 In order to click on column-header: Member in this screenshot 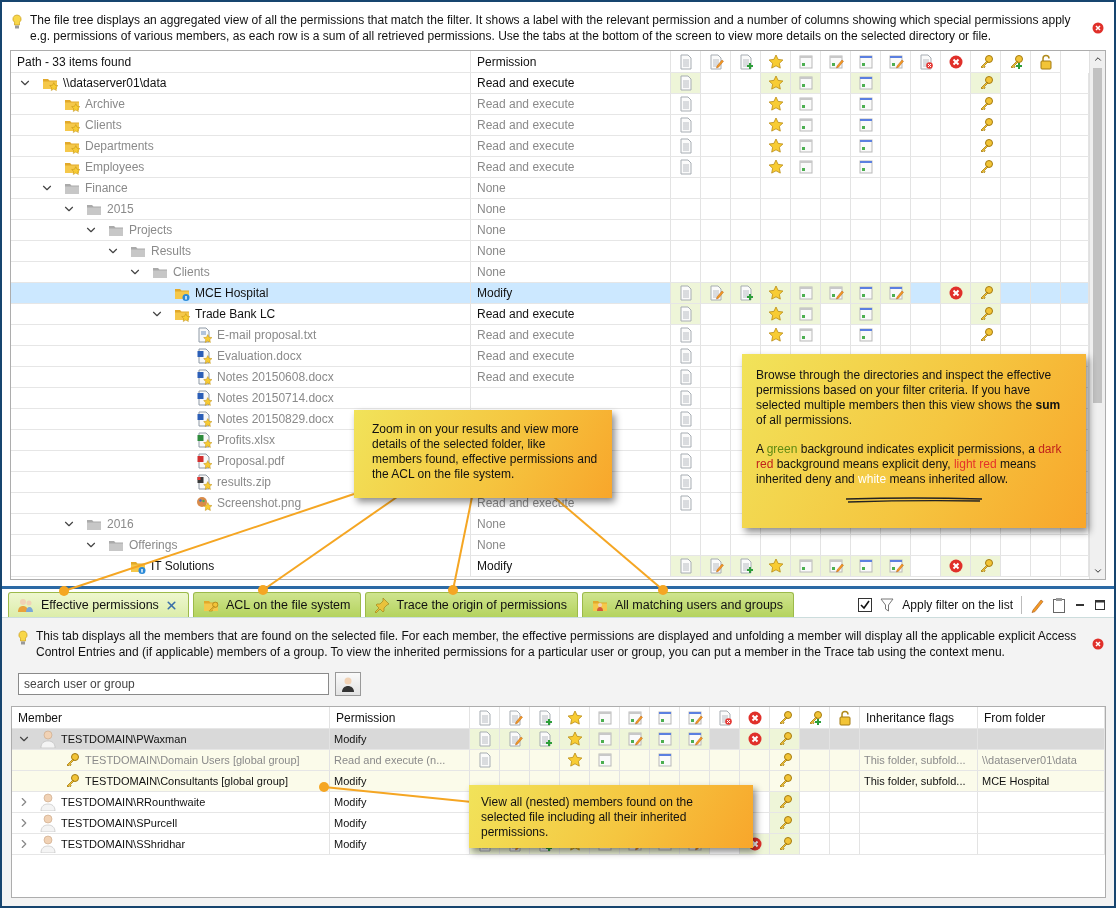, I will do `click(40, 717)`.